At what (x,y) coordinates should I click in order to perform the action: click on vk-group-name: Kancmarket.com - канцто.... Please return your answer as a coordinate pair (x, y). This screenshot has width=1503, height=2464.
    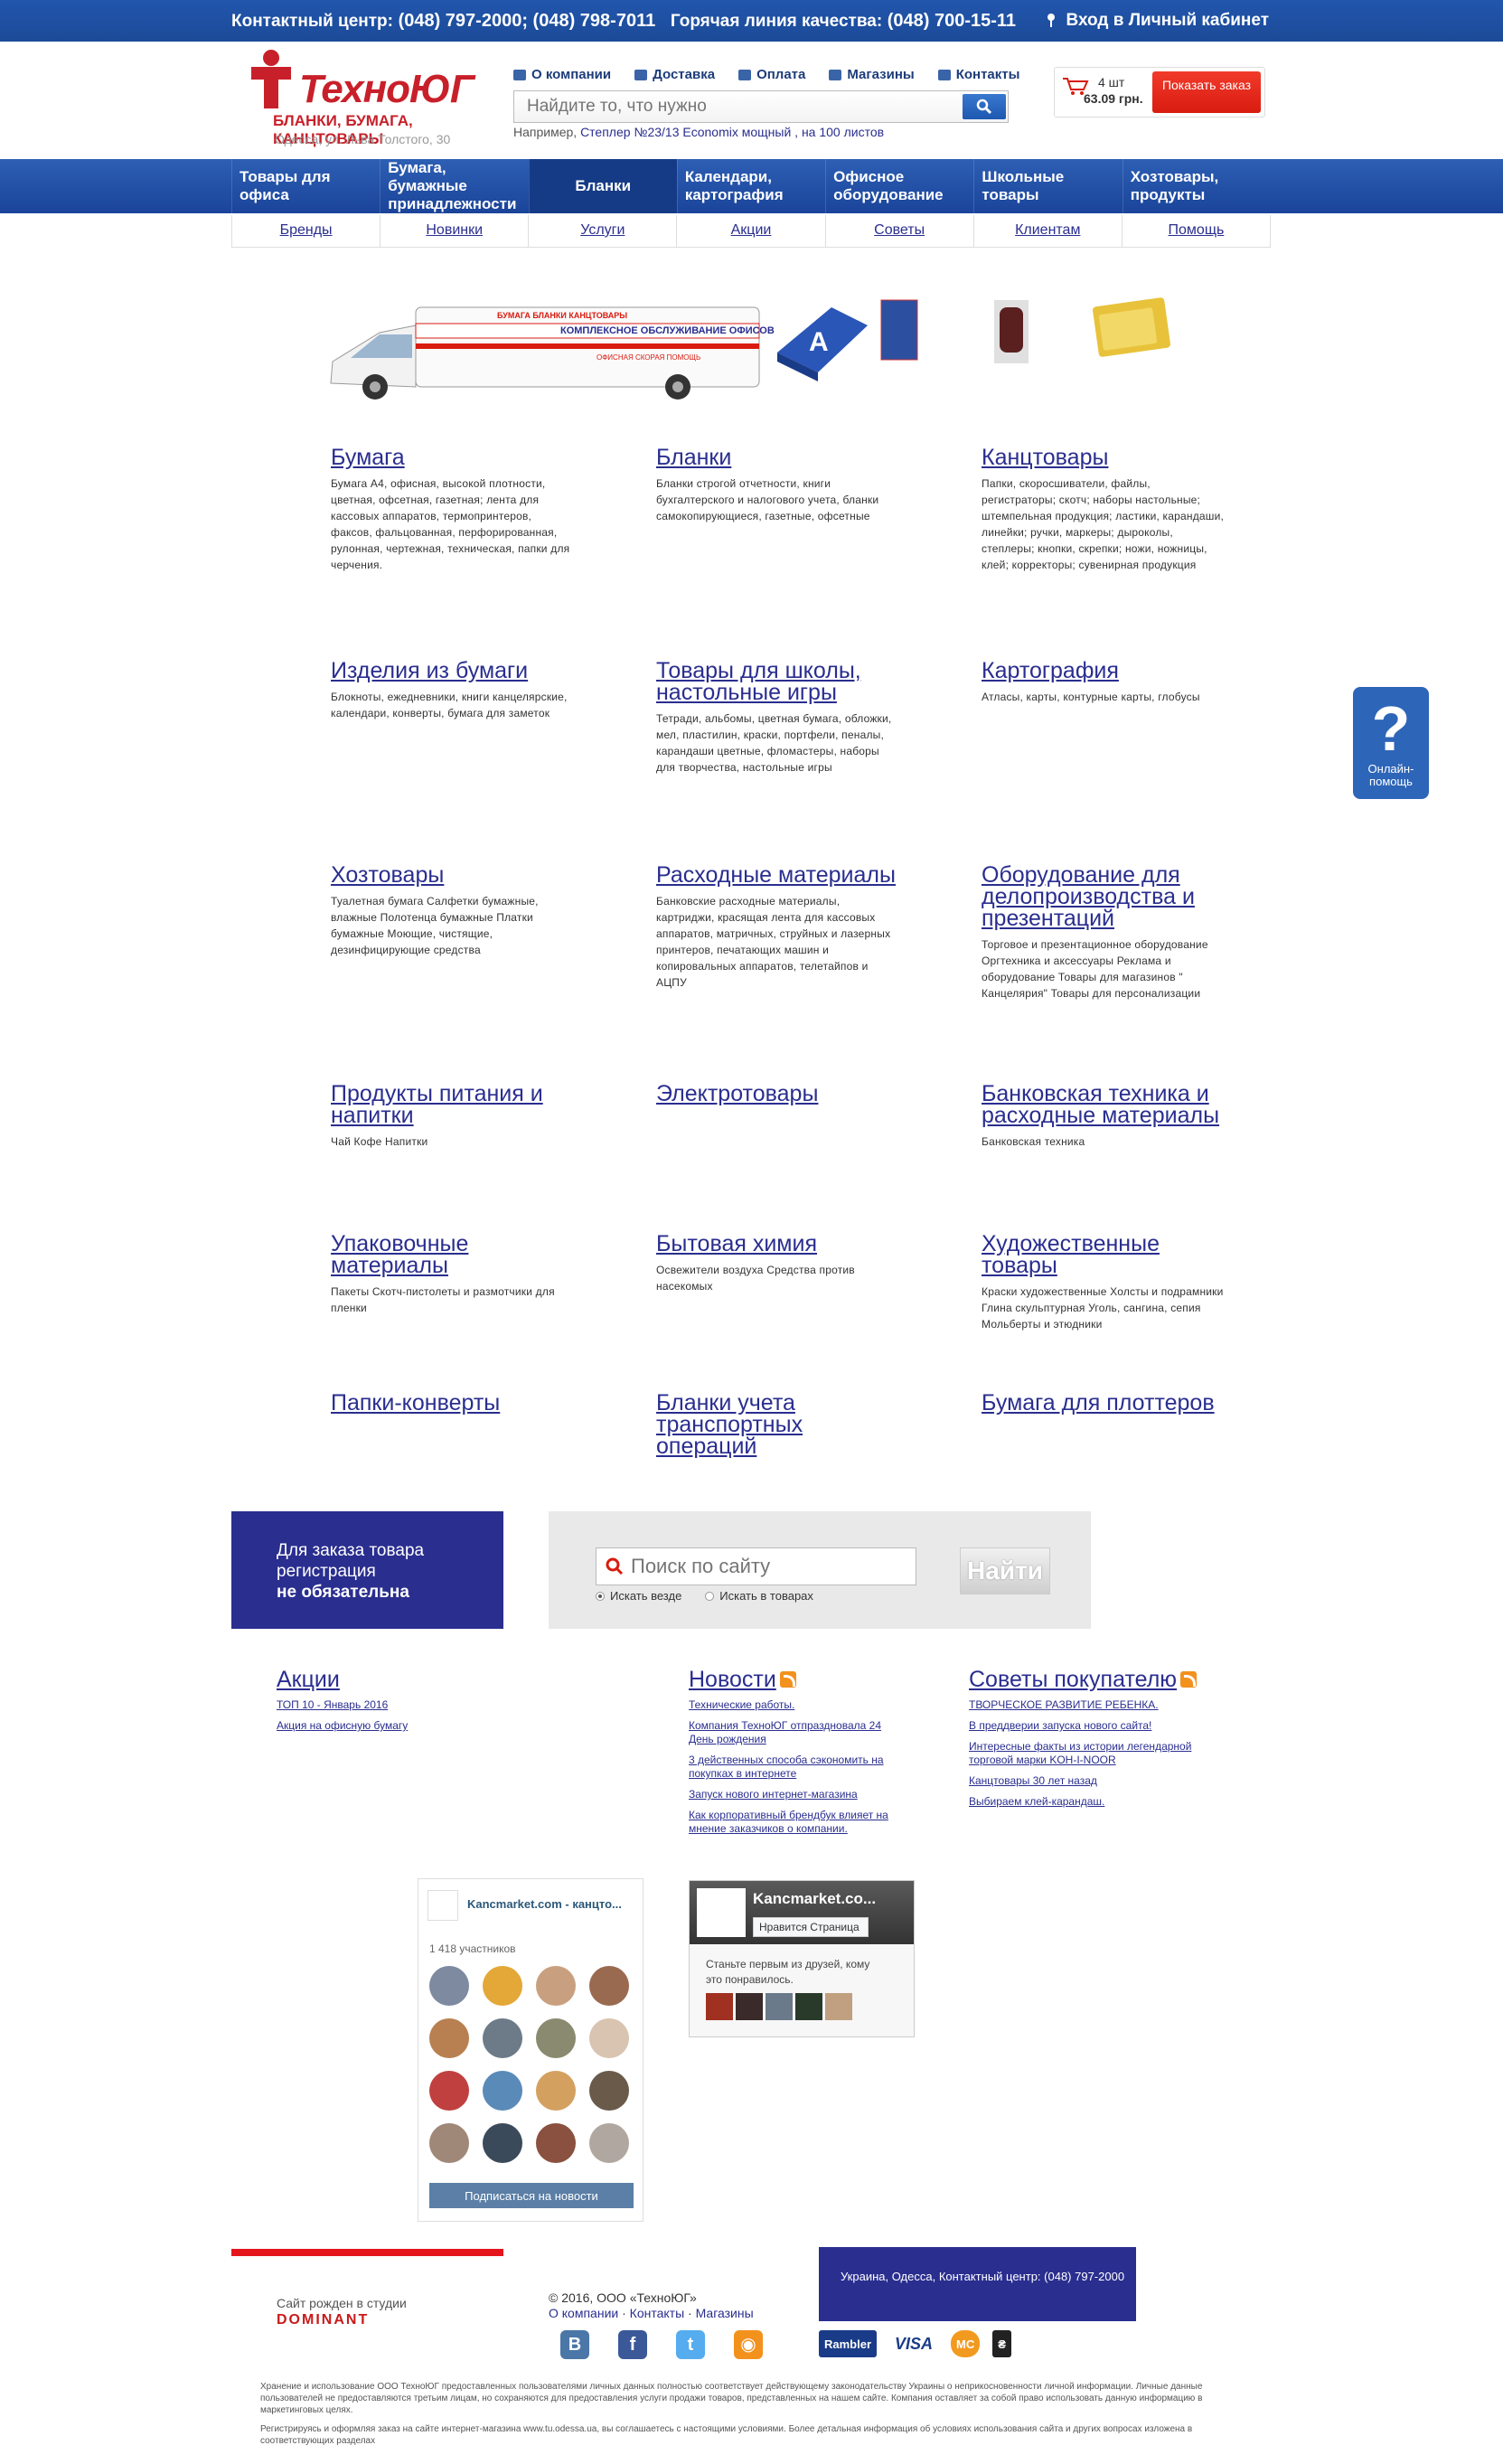
    Looking at the image, I should click on (544, 1904).